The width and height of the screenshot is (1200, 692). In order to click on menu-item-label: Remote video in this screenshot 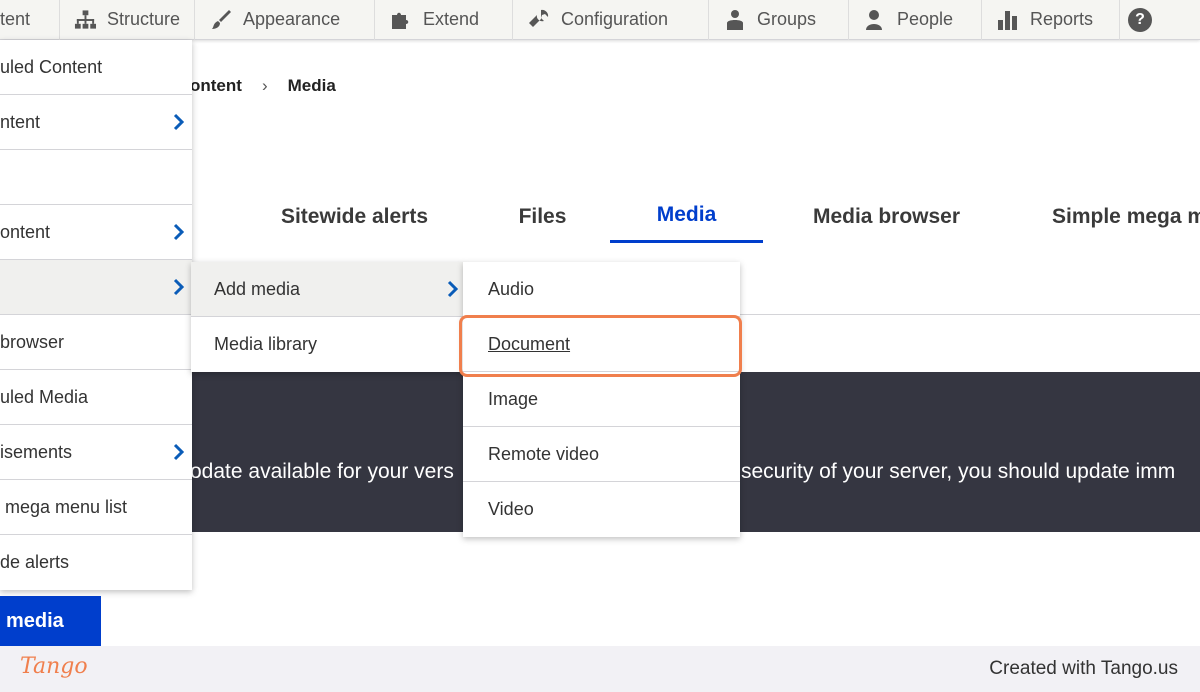, I will do `click(544, 453)`.